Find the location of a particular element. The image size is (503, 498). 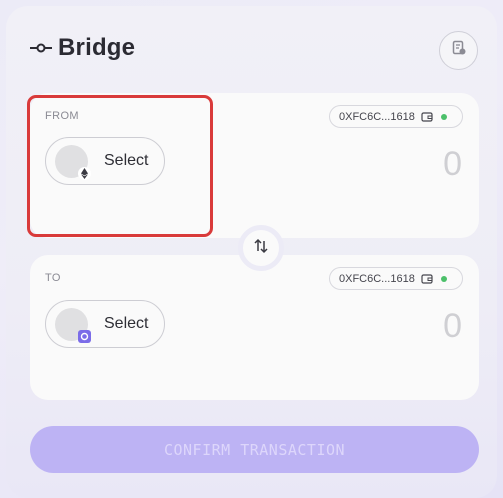

from-address: 0XFC6C...1618 is located at coordinates (377, 116).